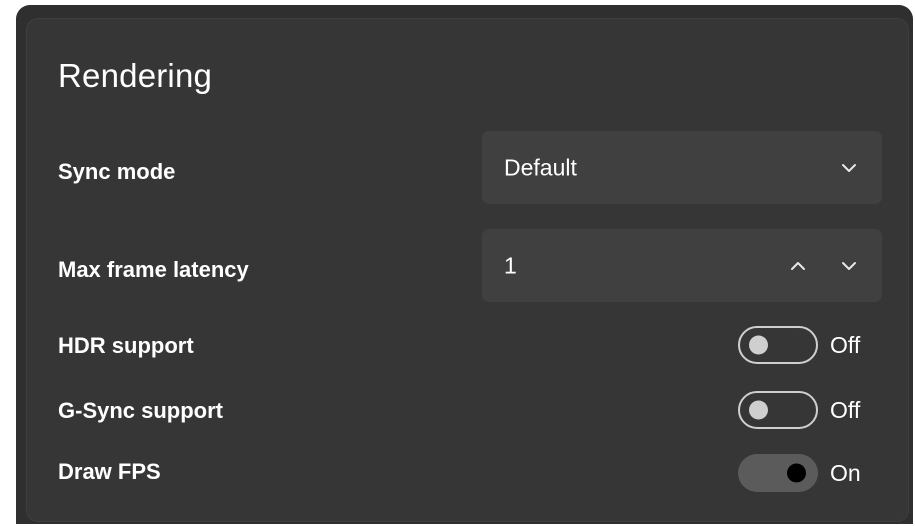  I want to click on max-frame-latency-stepper: 1, so click(682, 265).